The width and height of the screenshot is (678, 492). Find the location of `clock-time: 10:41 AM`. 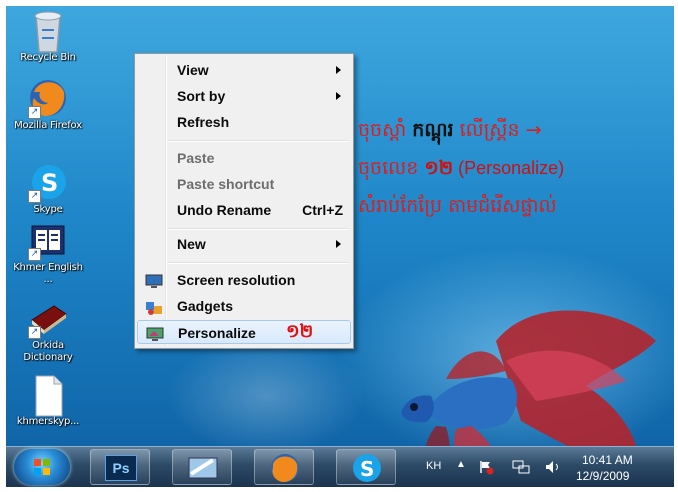

clock-time: 10:41 AM is located at coordinates (607, 460).